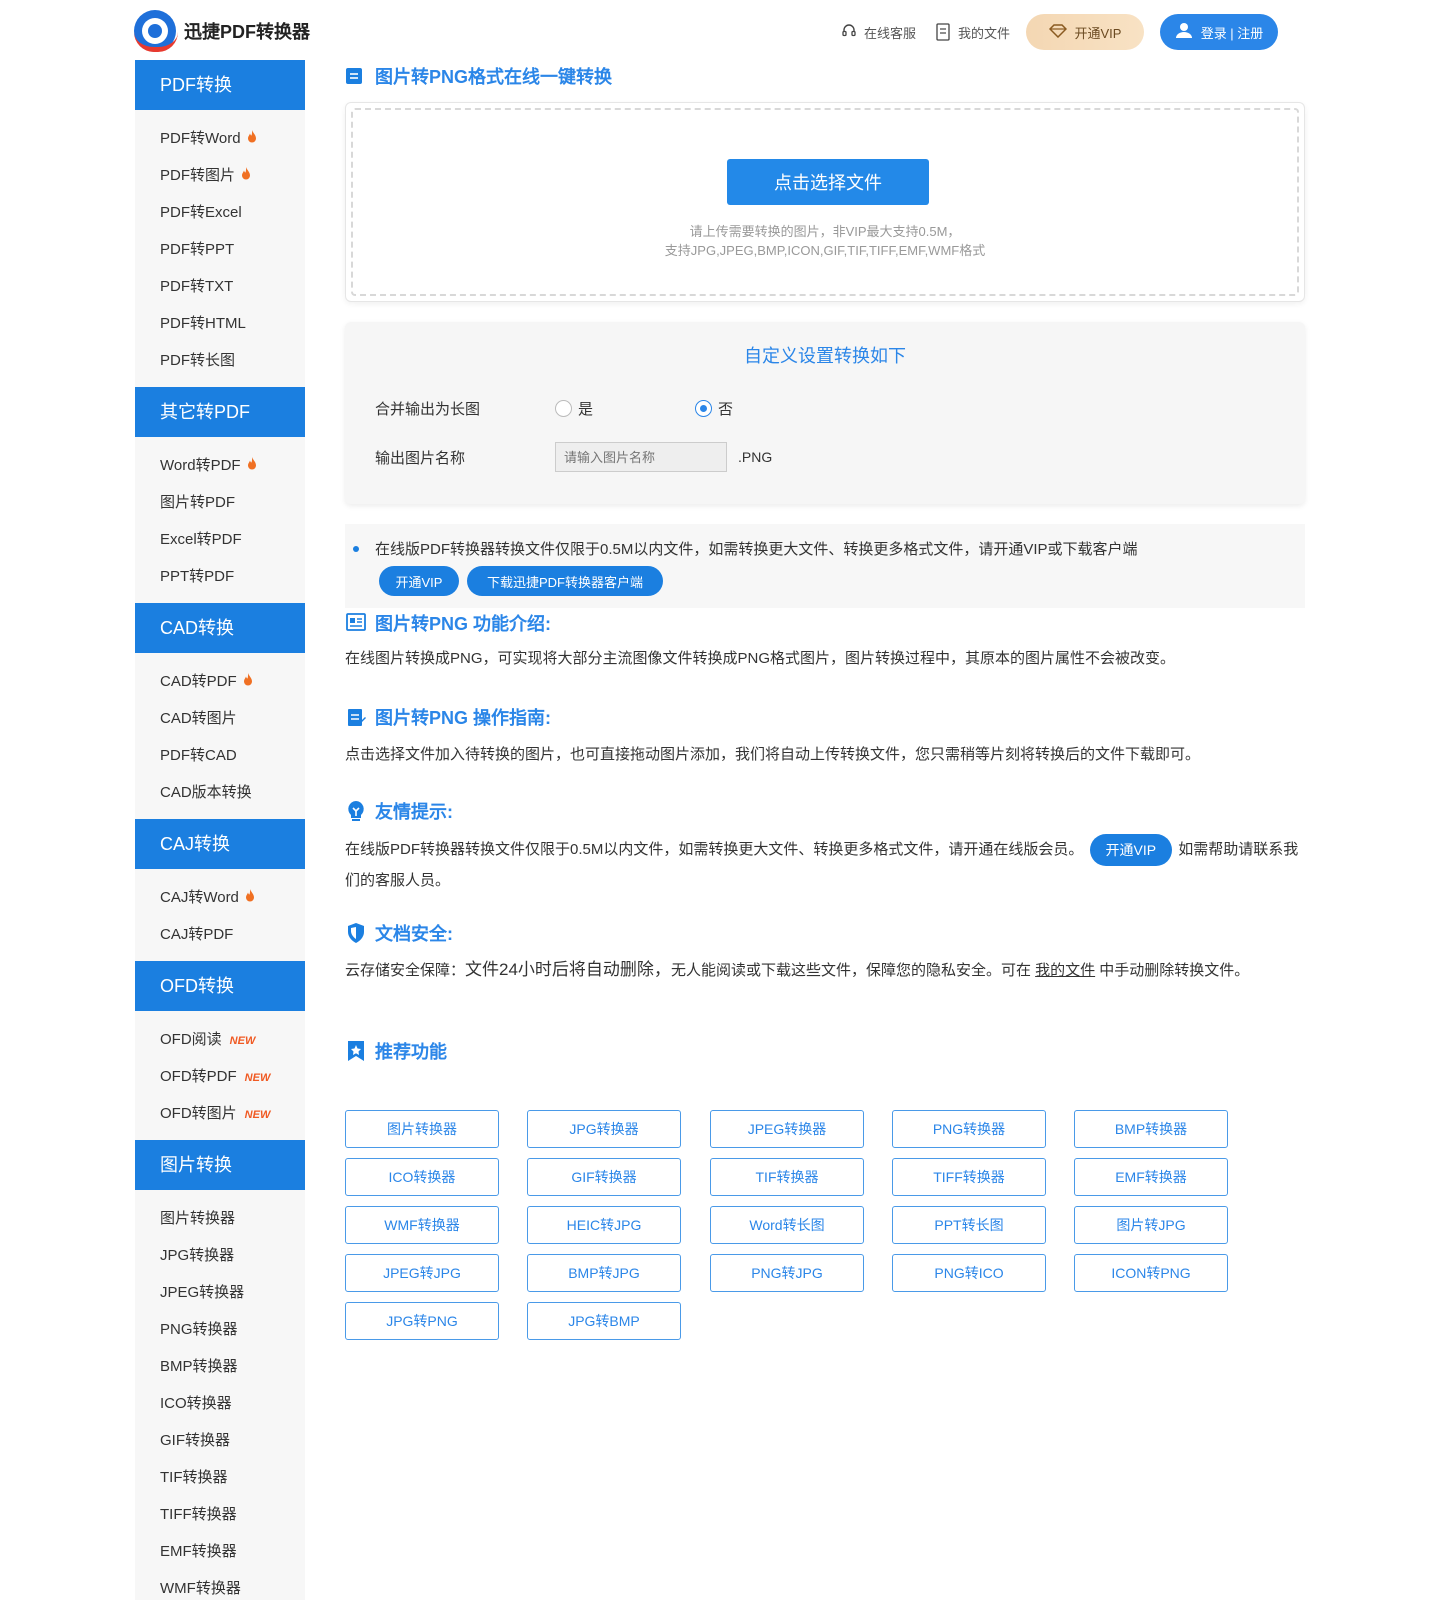  What do you see at coordinates (422, 1273) in the screenshot?
I see `recommend-button: JPEG转JPG` at bounding box center [422, 1273].